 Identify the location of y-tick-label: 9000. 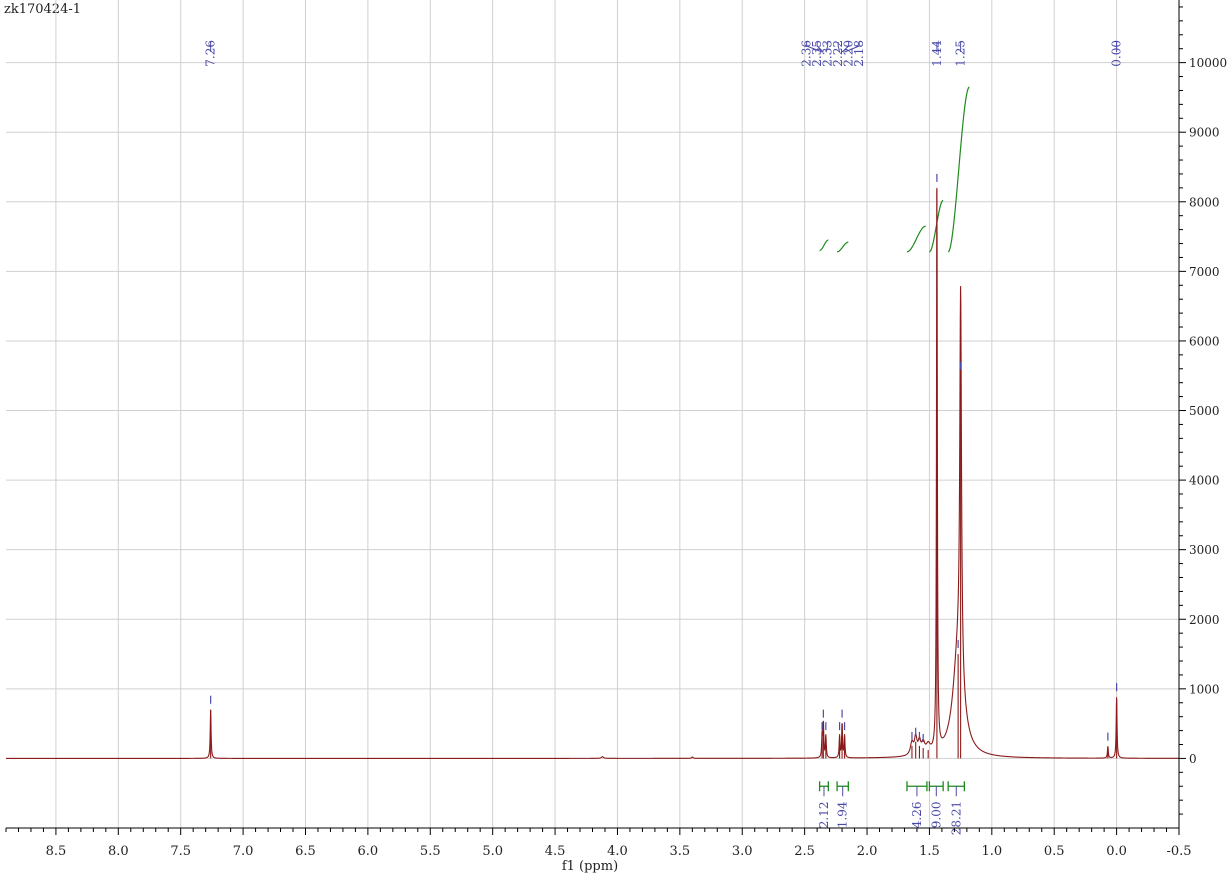
(1204, 133).